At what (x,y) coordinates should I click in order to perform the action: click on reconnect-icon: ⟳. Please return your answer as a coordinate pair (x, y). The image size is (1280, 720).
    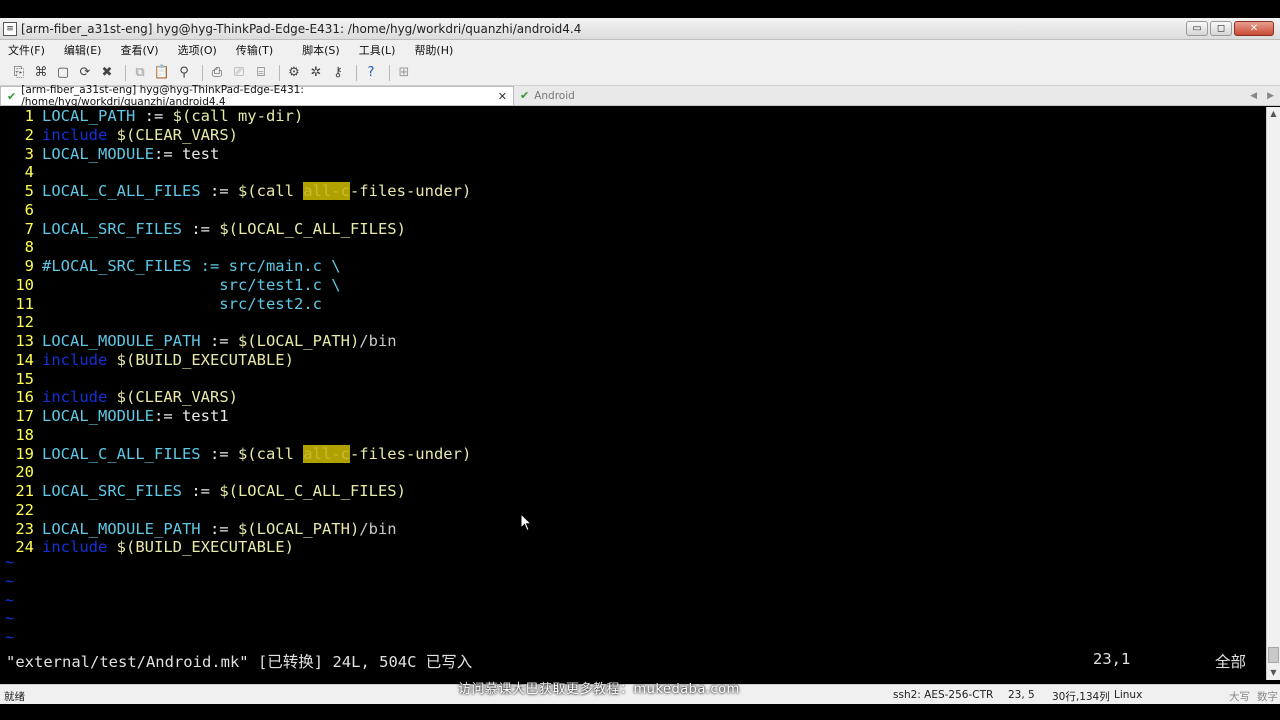
    Looking at the image, I should click on (85, 73).